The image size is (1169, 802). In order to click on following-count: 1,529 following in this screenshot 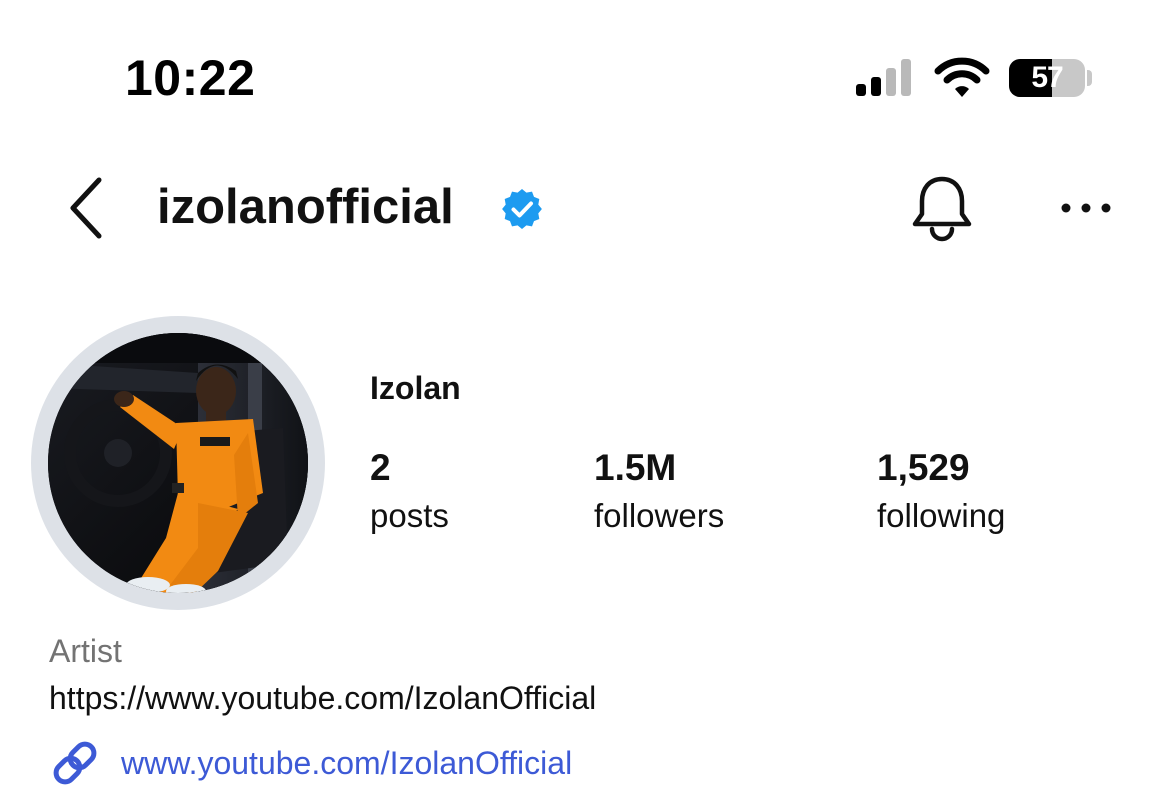, I will do `click(941, 492)`.